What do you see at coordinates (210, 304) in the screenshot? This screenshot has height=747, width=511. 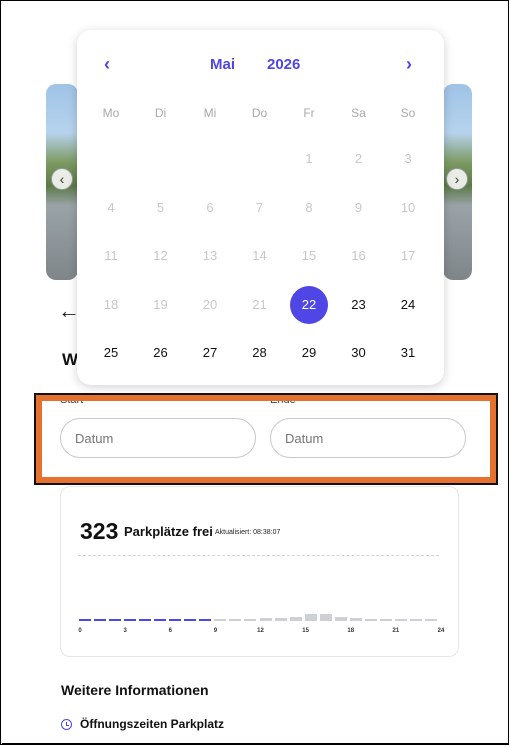 I see `calendar-day-20: 20` at bounding box center [210, 304].